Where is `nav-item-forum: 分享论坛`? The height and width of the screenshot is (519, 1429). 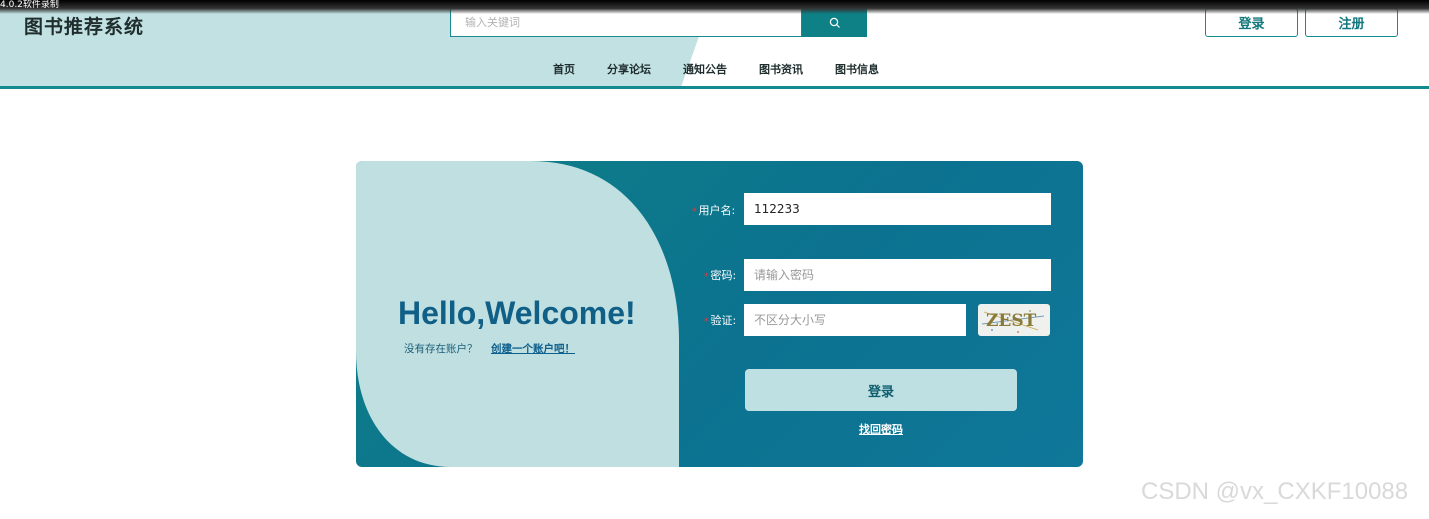 nav-item-forum: 分享论坛 is located at coordinates (629, 70).